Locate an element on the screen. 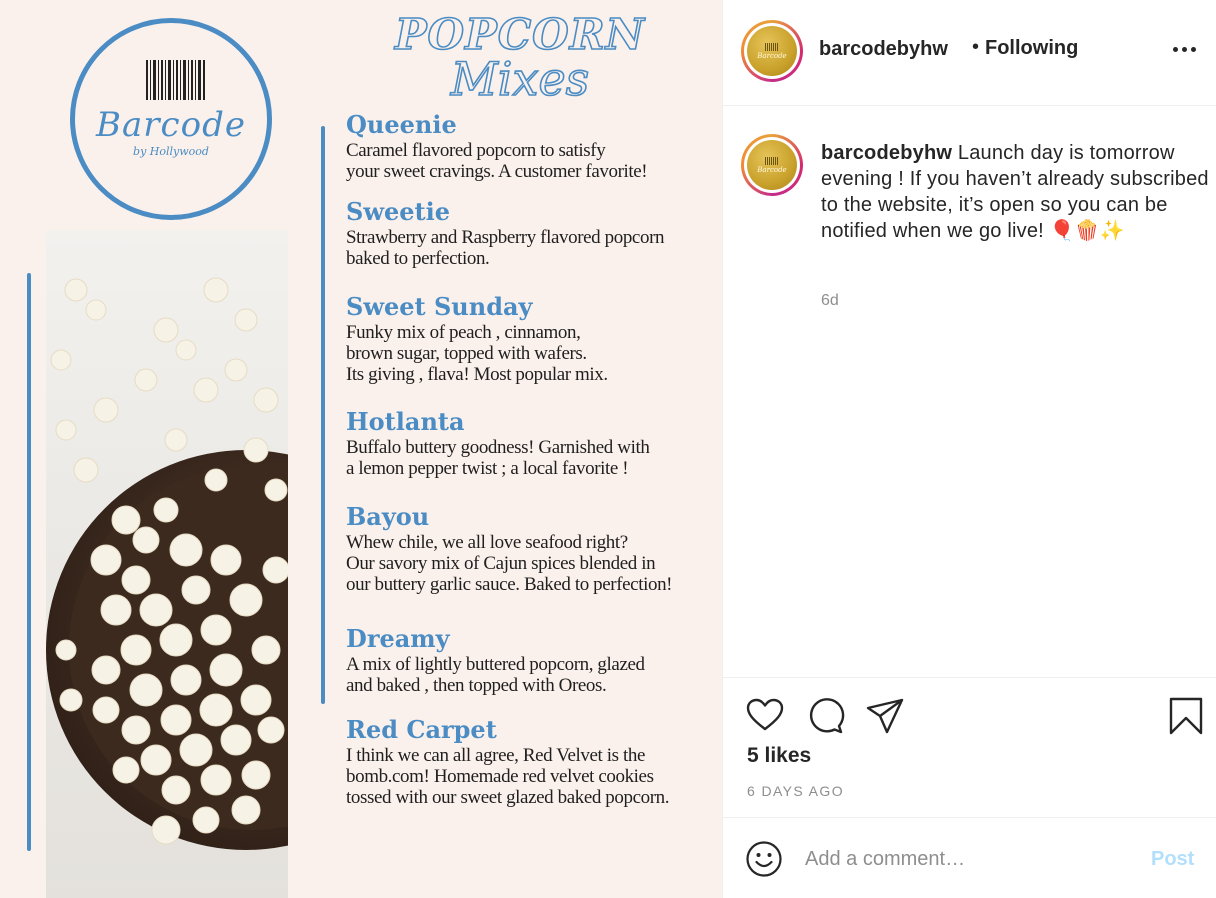 This screenshot has height=898, width=1216. comment-bar: Post is located at coordinates (969, 857).